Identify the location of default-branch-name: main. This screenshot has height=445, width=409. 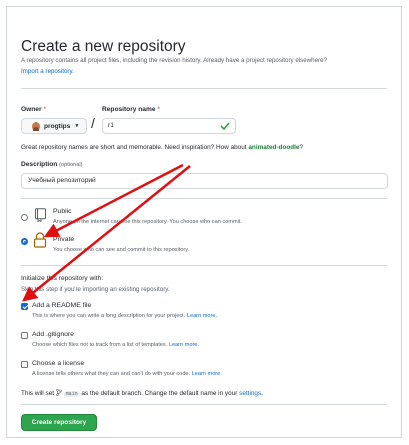
(71, 394).